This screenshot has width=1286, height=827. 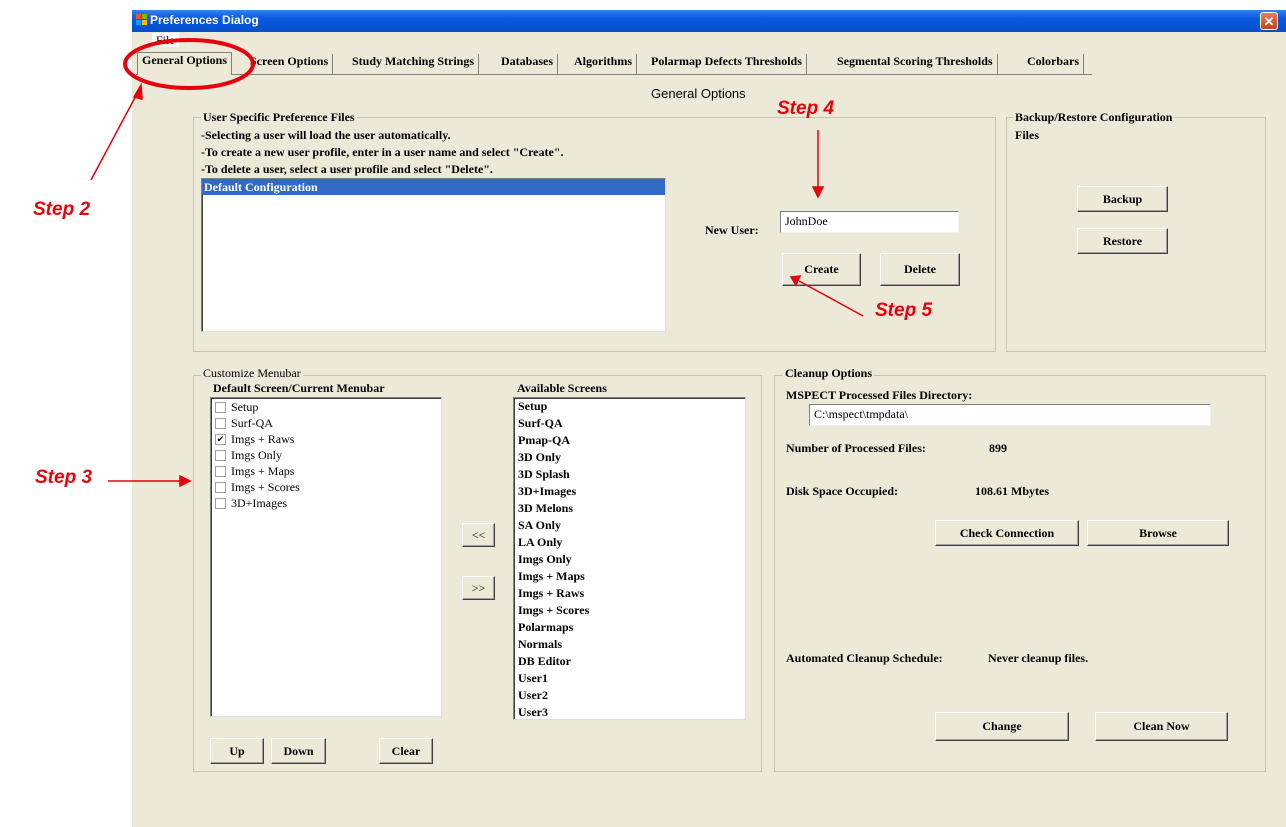 I want to click on step4-label: Step 4, so click(x=806, y=108).